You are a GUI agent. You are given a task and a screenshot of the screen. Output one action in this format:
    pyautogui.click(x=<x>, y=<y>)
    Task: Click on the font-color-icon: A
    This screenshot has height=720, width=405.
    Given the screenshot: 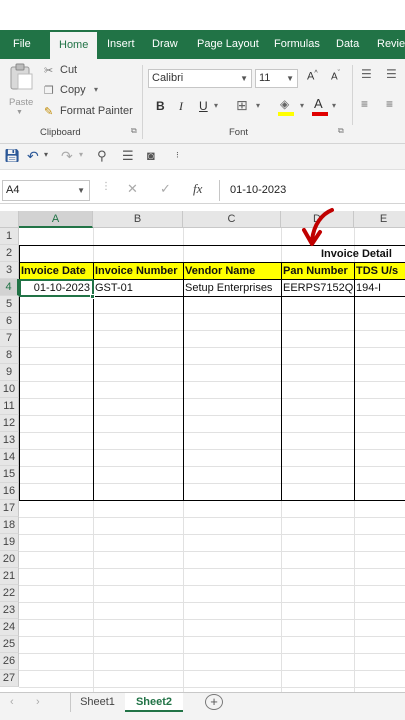 What is the action you would take?
    pyautogui.click(x=322, y=106)
    